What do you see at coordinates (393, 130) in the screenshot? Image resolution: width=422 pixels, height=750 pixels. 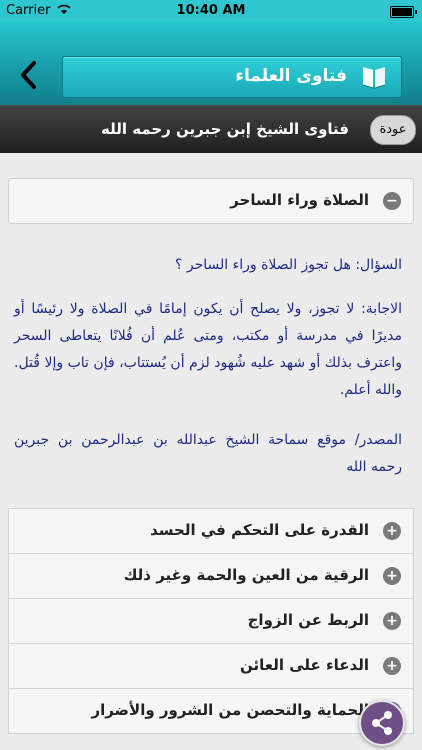 I see `back-button: عودة` at bounding box center [393, 130].